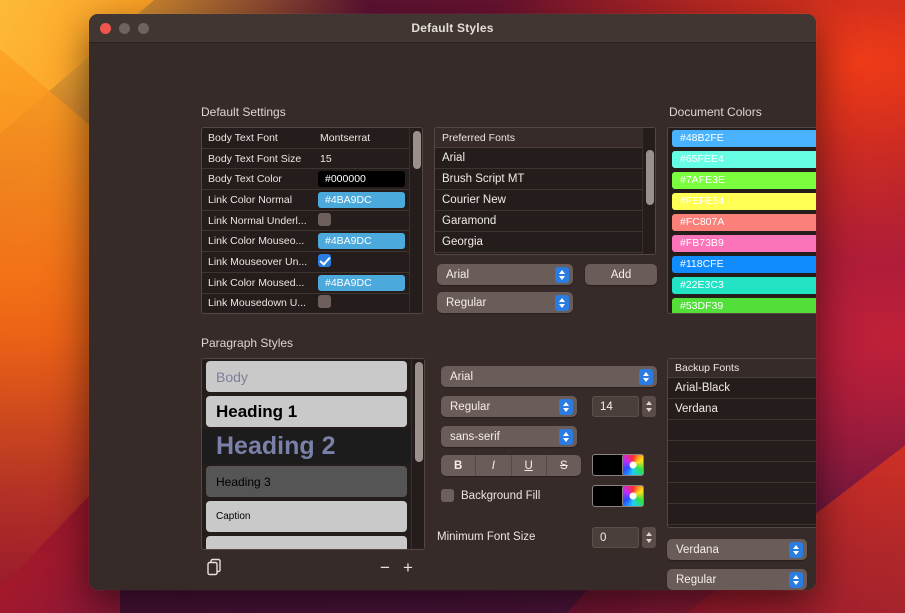 This screenshot has height=613, width=905. Describe the element at coordinates (529, 465) in the screenshot. I see `underline-button: U` at that location.